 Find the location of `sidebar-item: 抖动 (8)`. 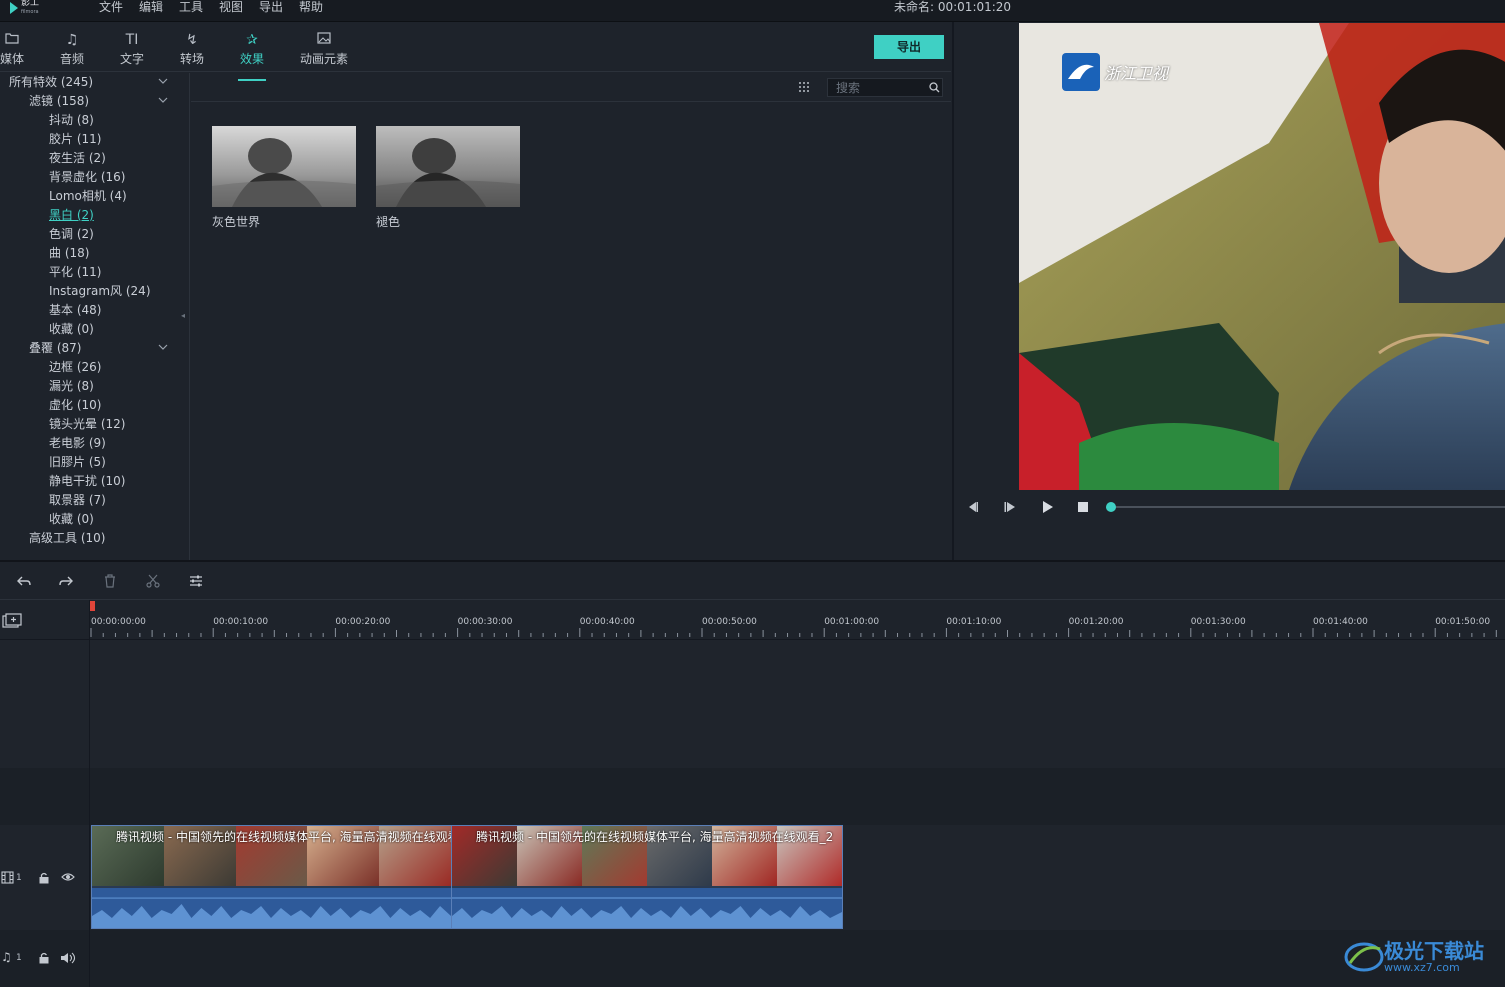

sidebar-item: 抖动 (8) is located at coordinates (95, 120).